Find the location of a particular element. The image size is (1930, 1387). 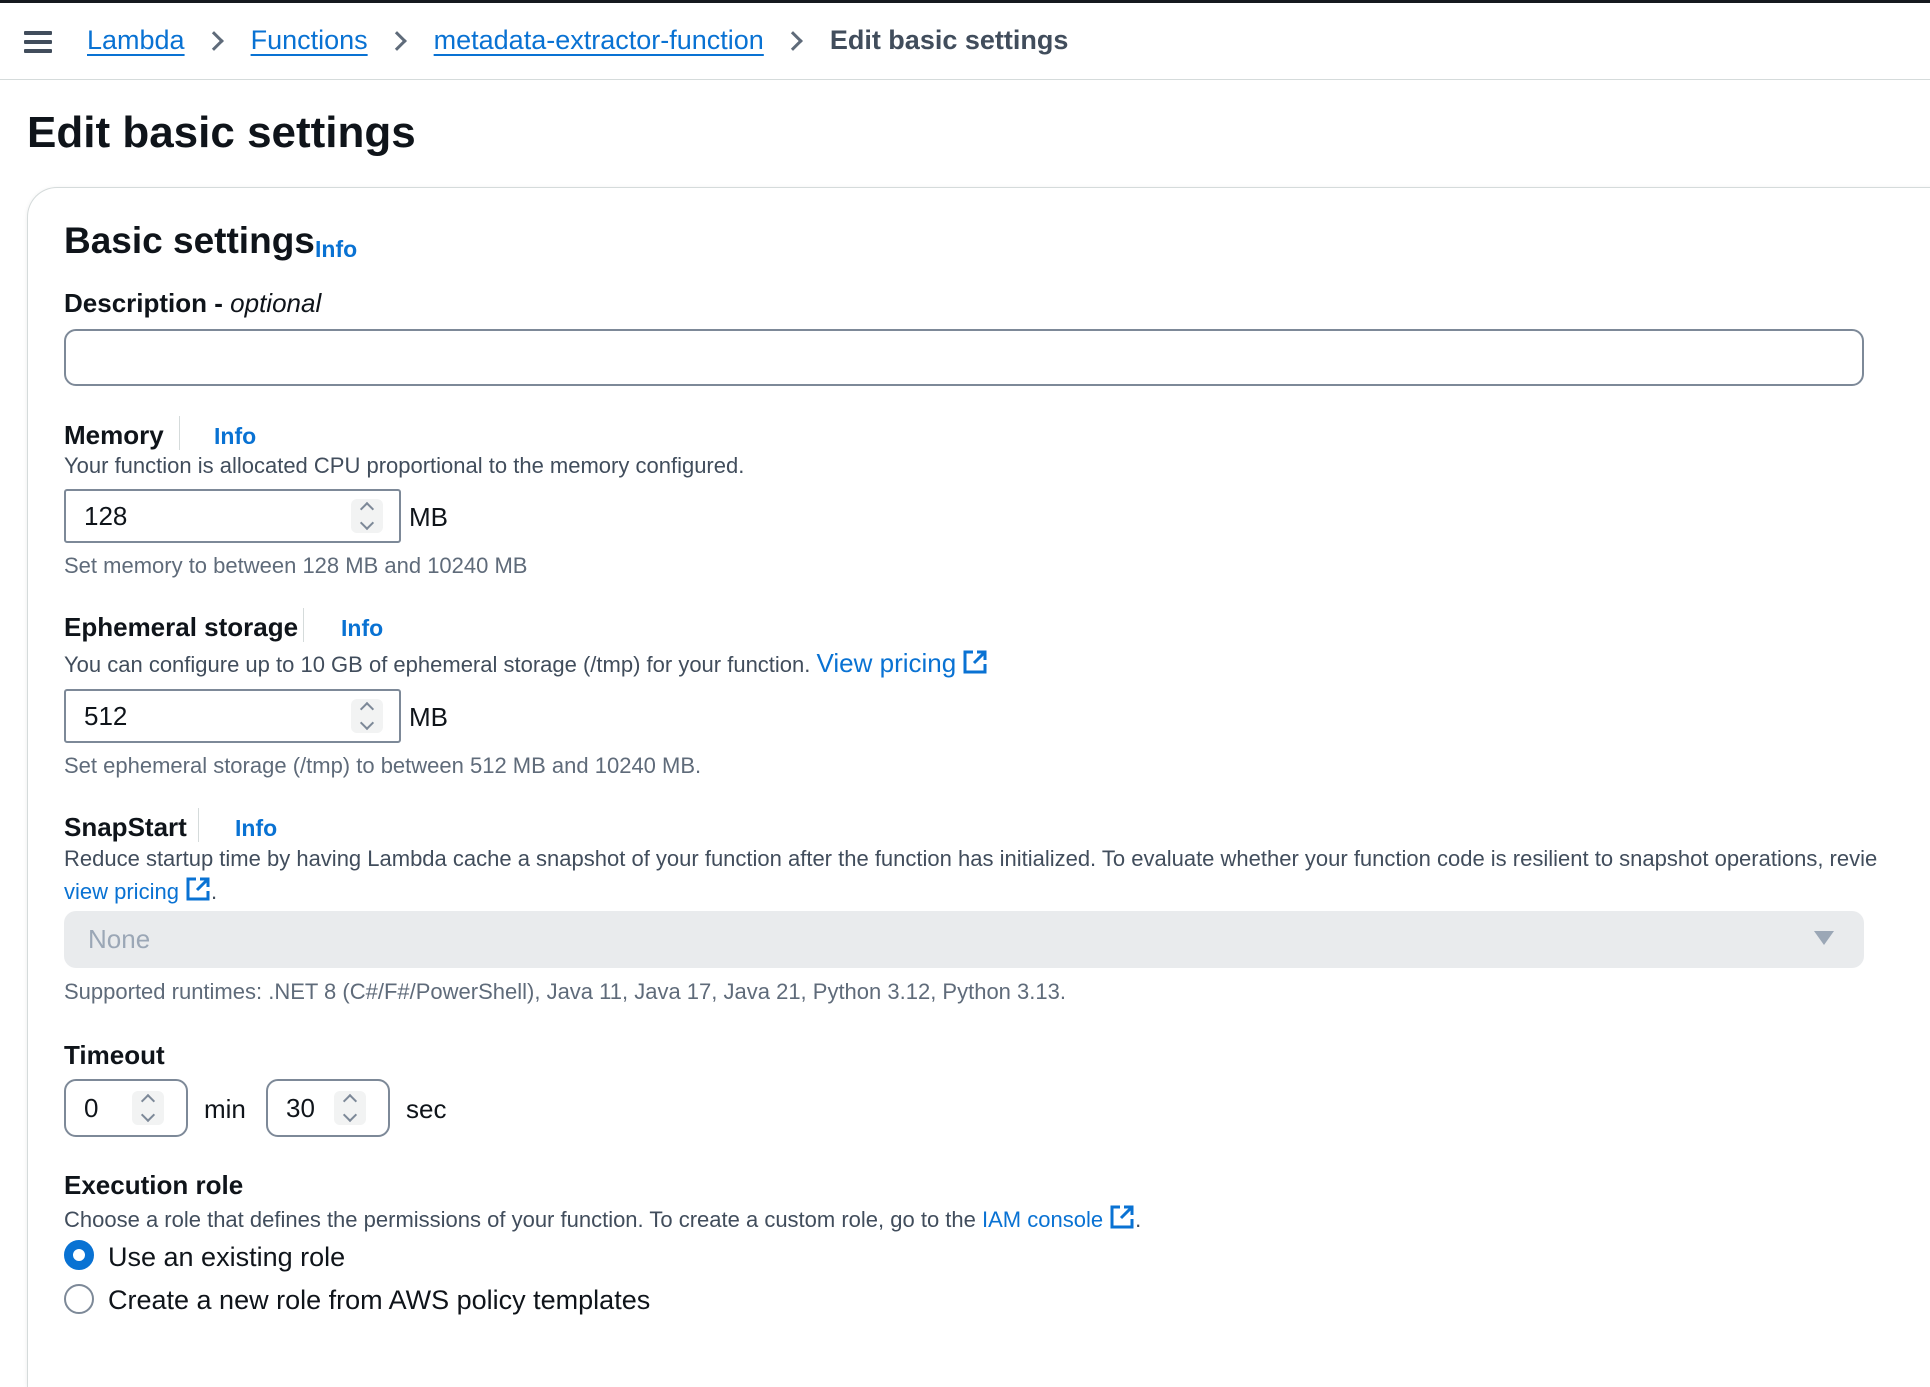

timeout-sec-stepper is located at coordinates (350, 1108).